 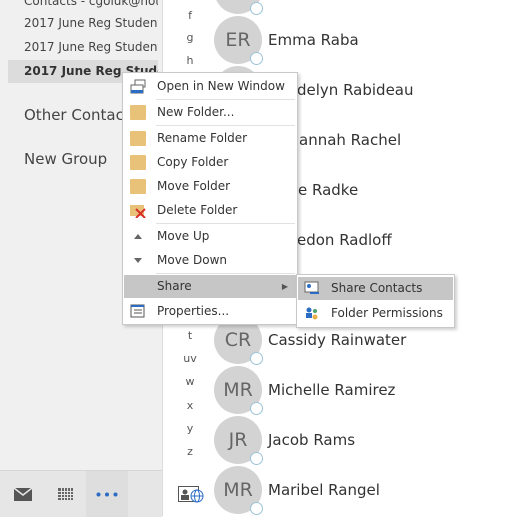 I want to click on navigation-bar, so click(x=81, y=493).